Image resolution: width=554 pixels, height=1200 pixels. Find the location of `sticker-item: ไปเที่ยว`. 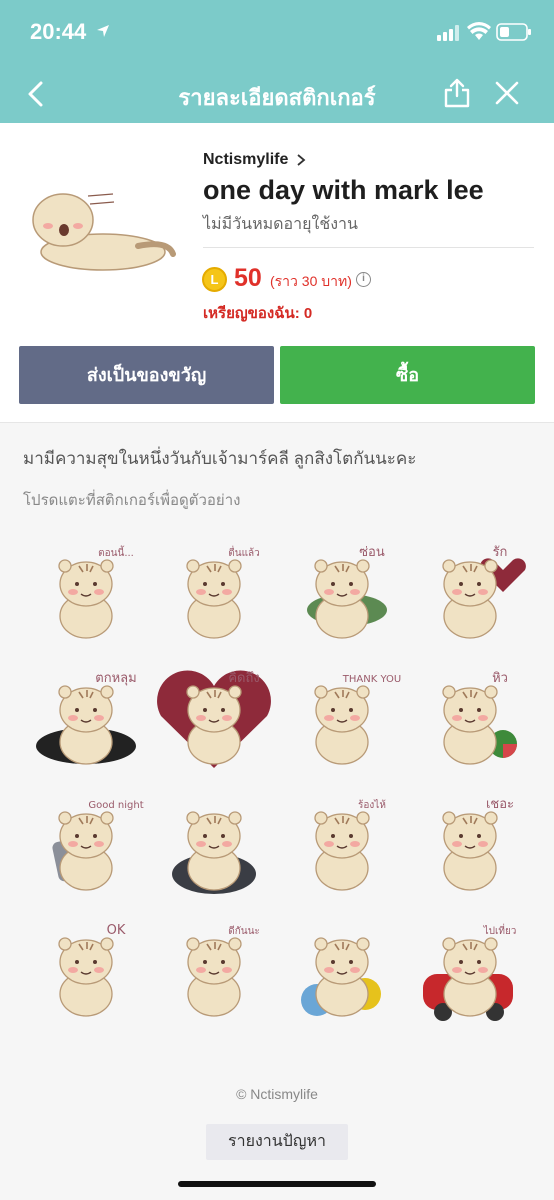

sticker-item: ไปเที่ยว is located at coordinates (470, 973).